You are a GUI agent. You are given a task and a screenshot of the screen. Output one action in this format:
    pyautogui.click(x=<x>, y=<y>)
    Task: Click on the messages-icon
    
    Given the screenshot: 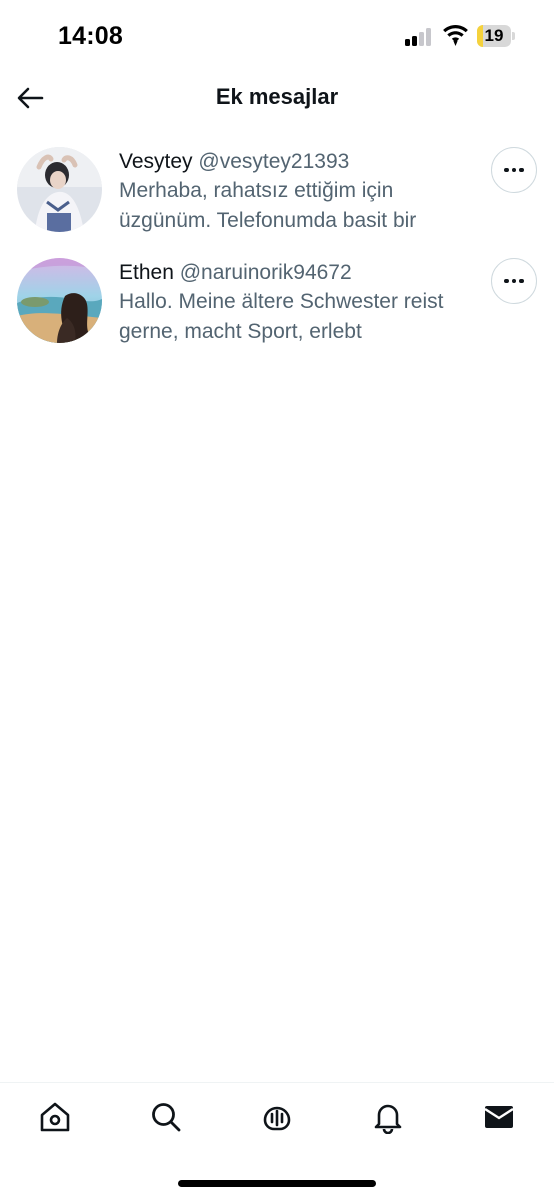 What is the action you would take?
    pyautogui.click(x=499, y=1117)
    